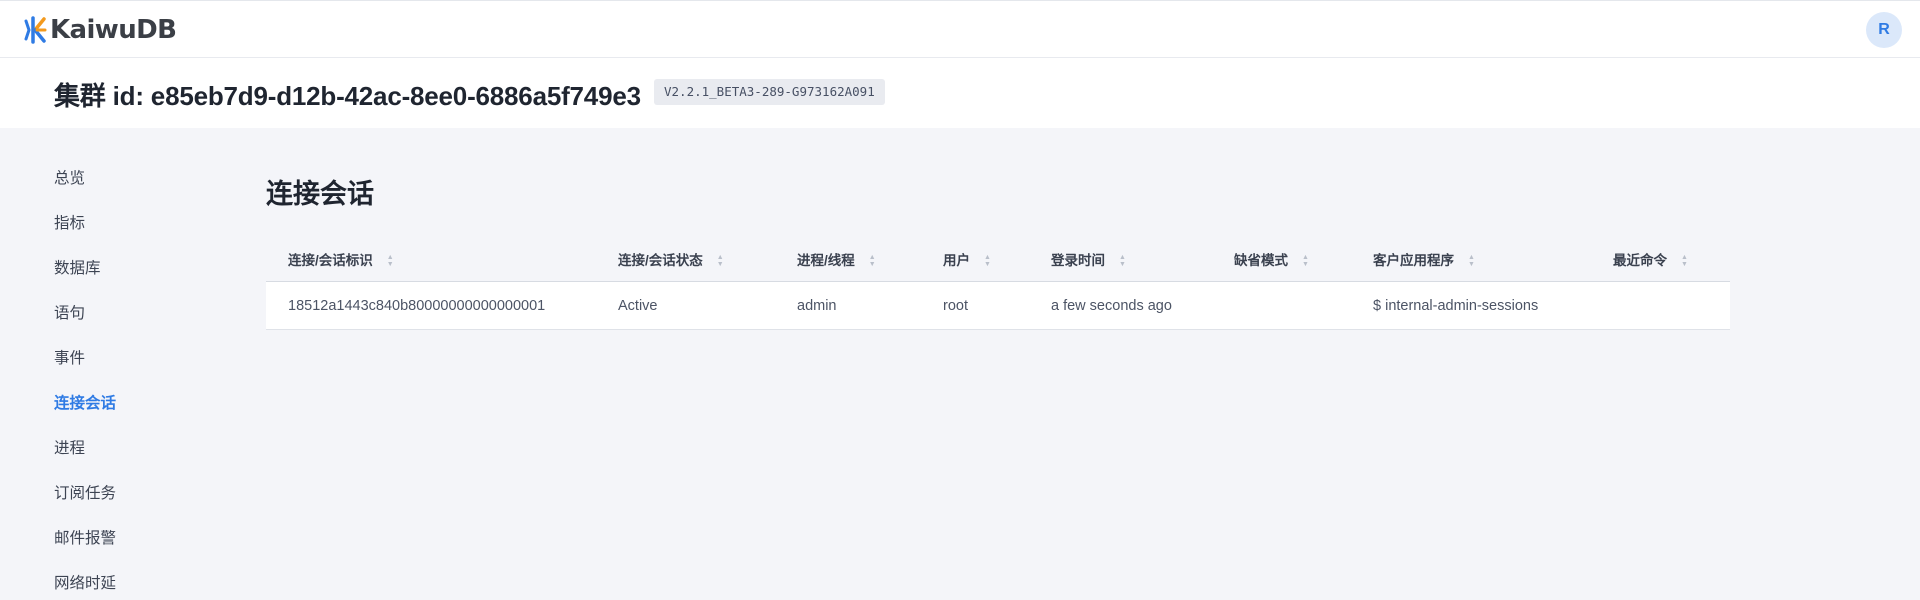 This screenshot has height=600, width=1920. I want to click on sidebar-item-events: 事件, so click(129, 358).